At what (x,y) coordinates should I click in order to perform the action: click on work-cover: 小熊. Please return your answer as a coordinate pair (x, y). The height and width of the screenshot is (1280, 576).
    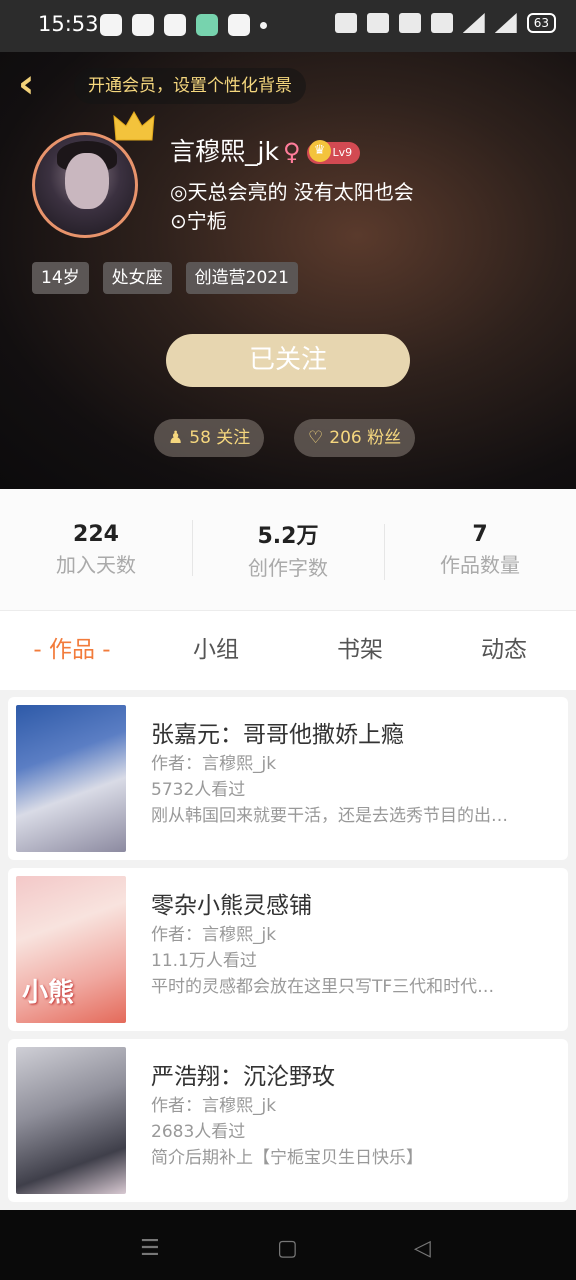
    Looking at the image, I should click on (71, 949).